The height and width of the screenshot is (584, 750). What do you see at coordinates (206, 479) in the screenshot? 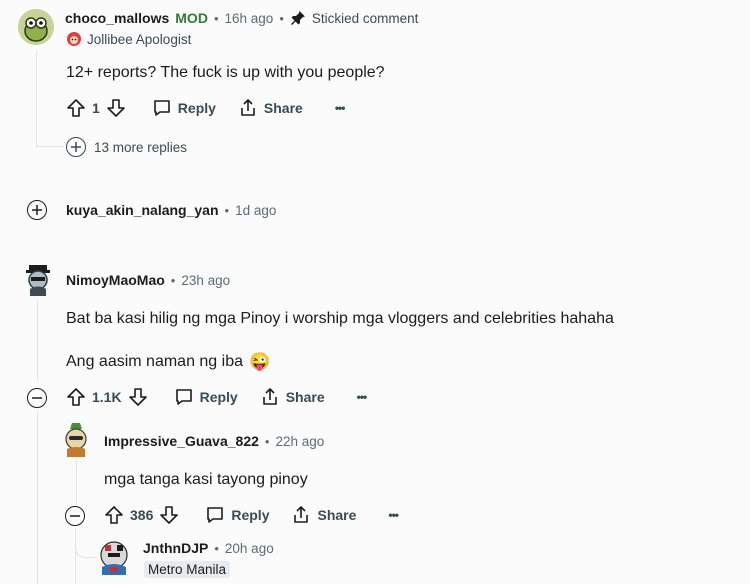
I see `comment-body: mga tanga kasi tayong pinoy` at bounding box center [206, 479].